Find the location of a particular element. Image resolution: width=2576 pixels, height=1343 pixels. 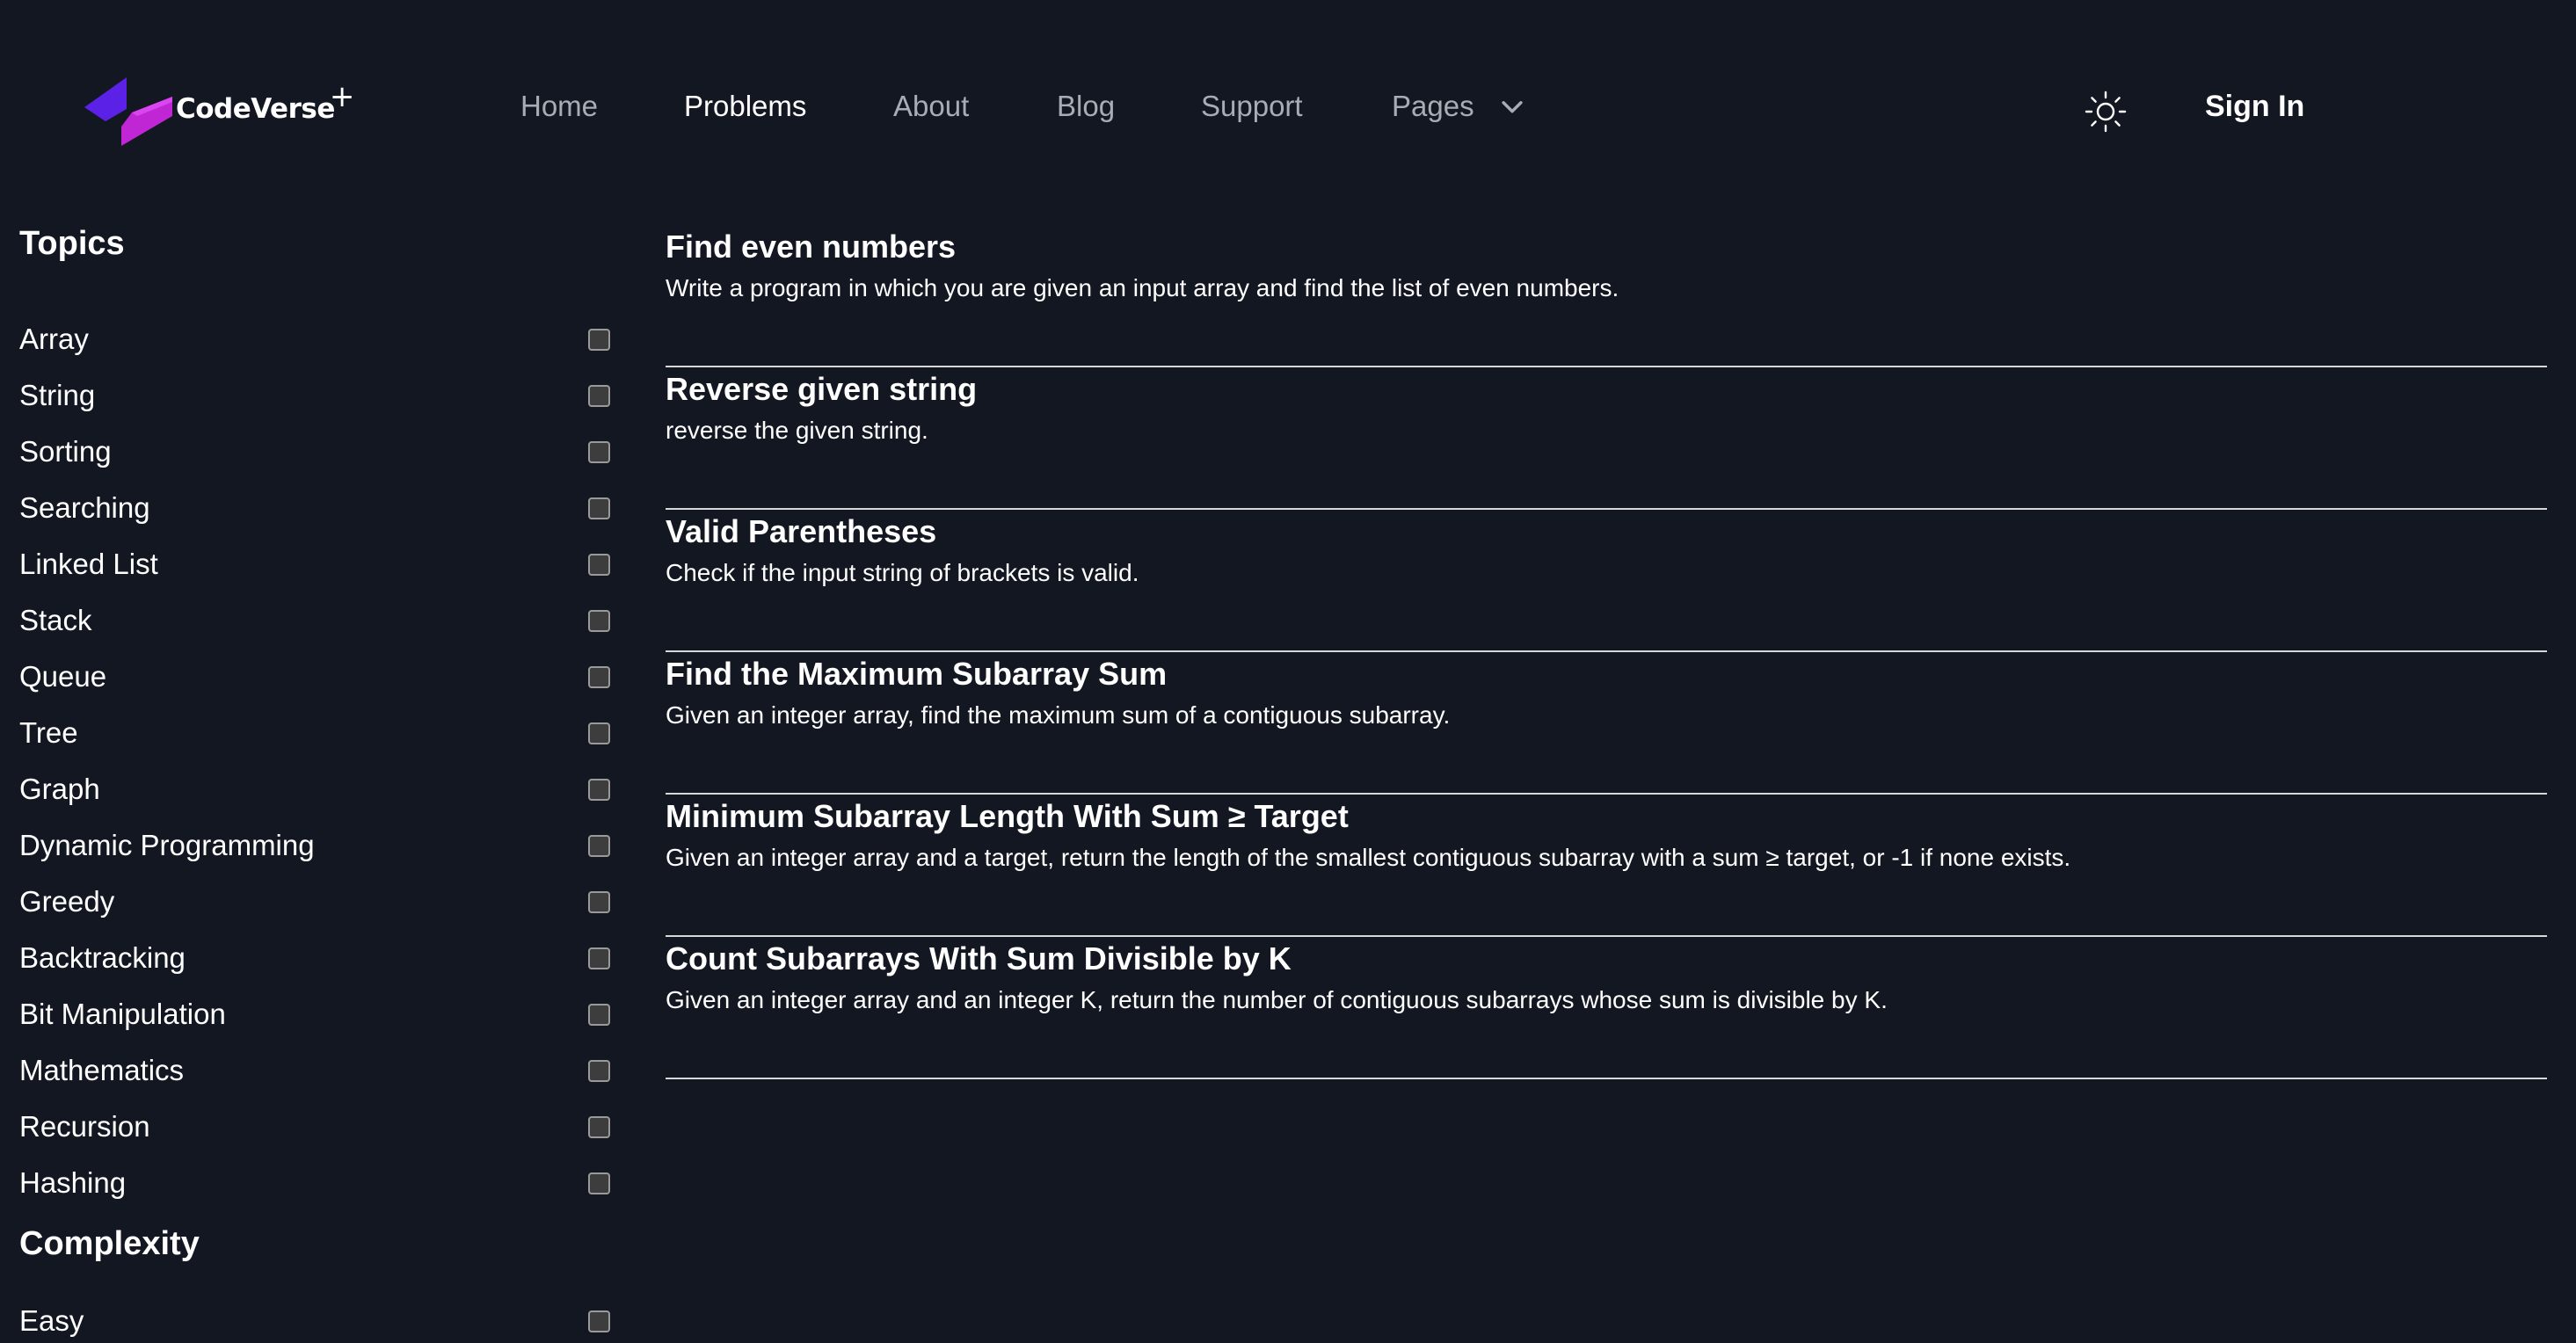

topic-filter-row: Tree is located at coordinates (314, 733).